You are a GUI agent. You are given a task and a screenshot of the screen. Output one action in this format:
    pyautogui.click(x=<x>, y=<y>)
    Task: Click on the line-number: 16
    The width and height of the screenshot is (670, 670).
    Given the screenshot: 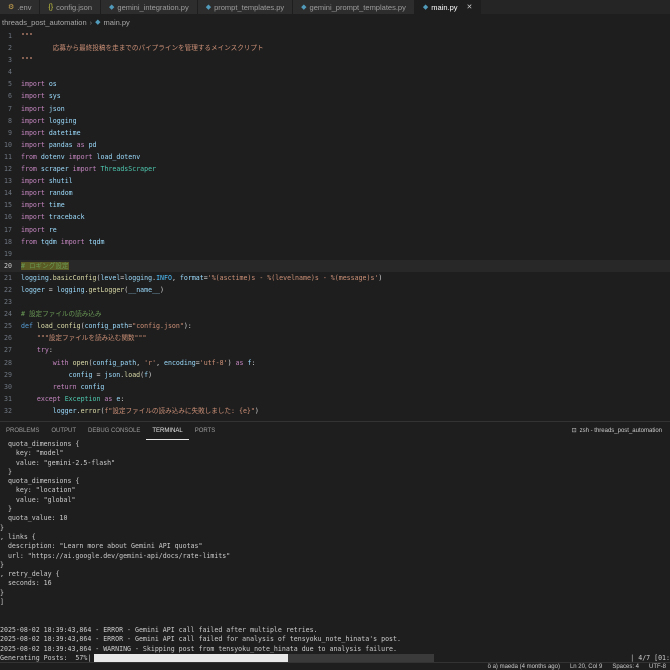 What is the action you would take?
    pyautogui.click(x=8, y=217)
    